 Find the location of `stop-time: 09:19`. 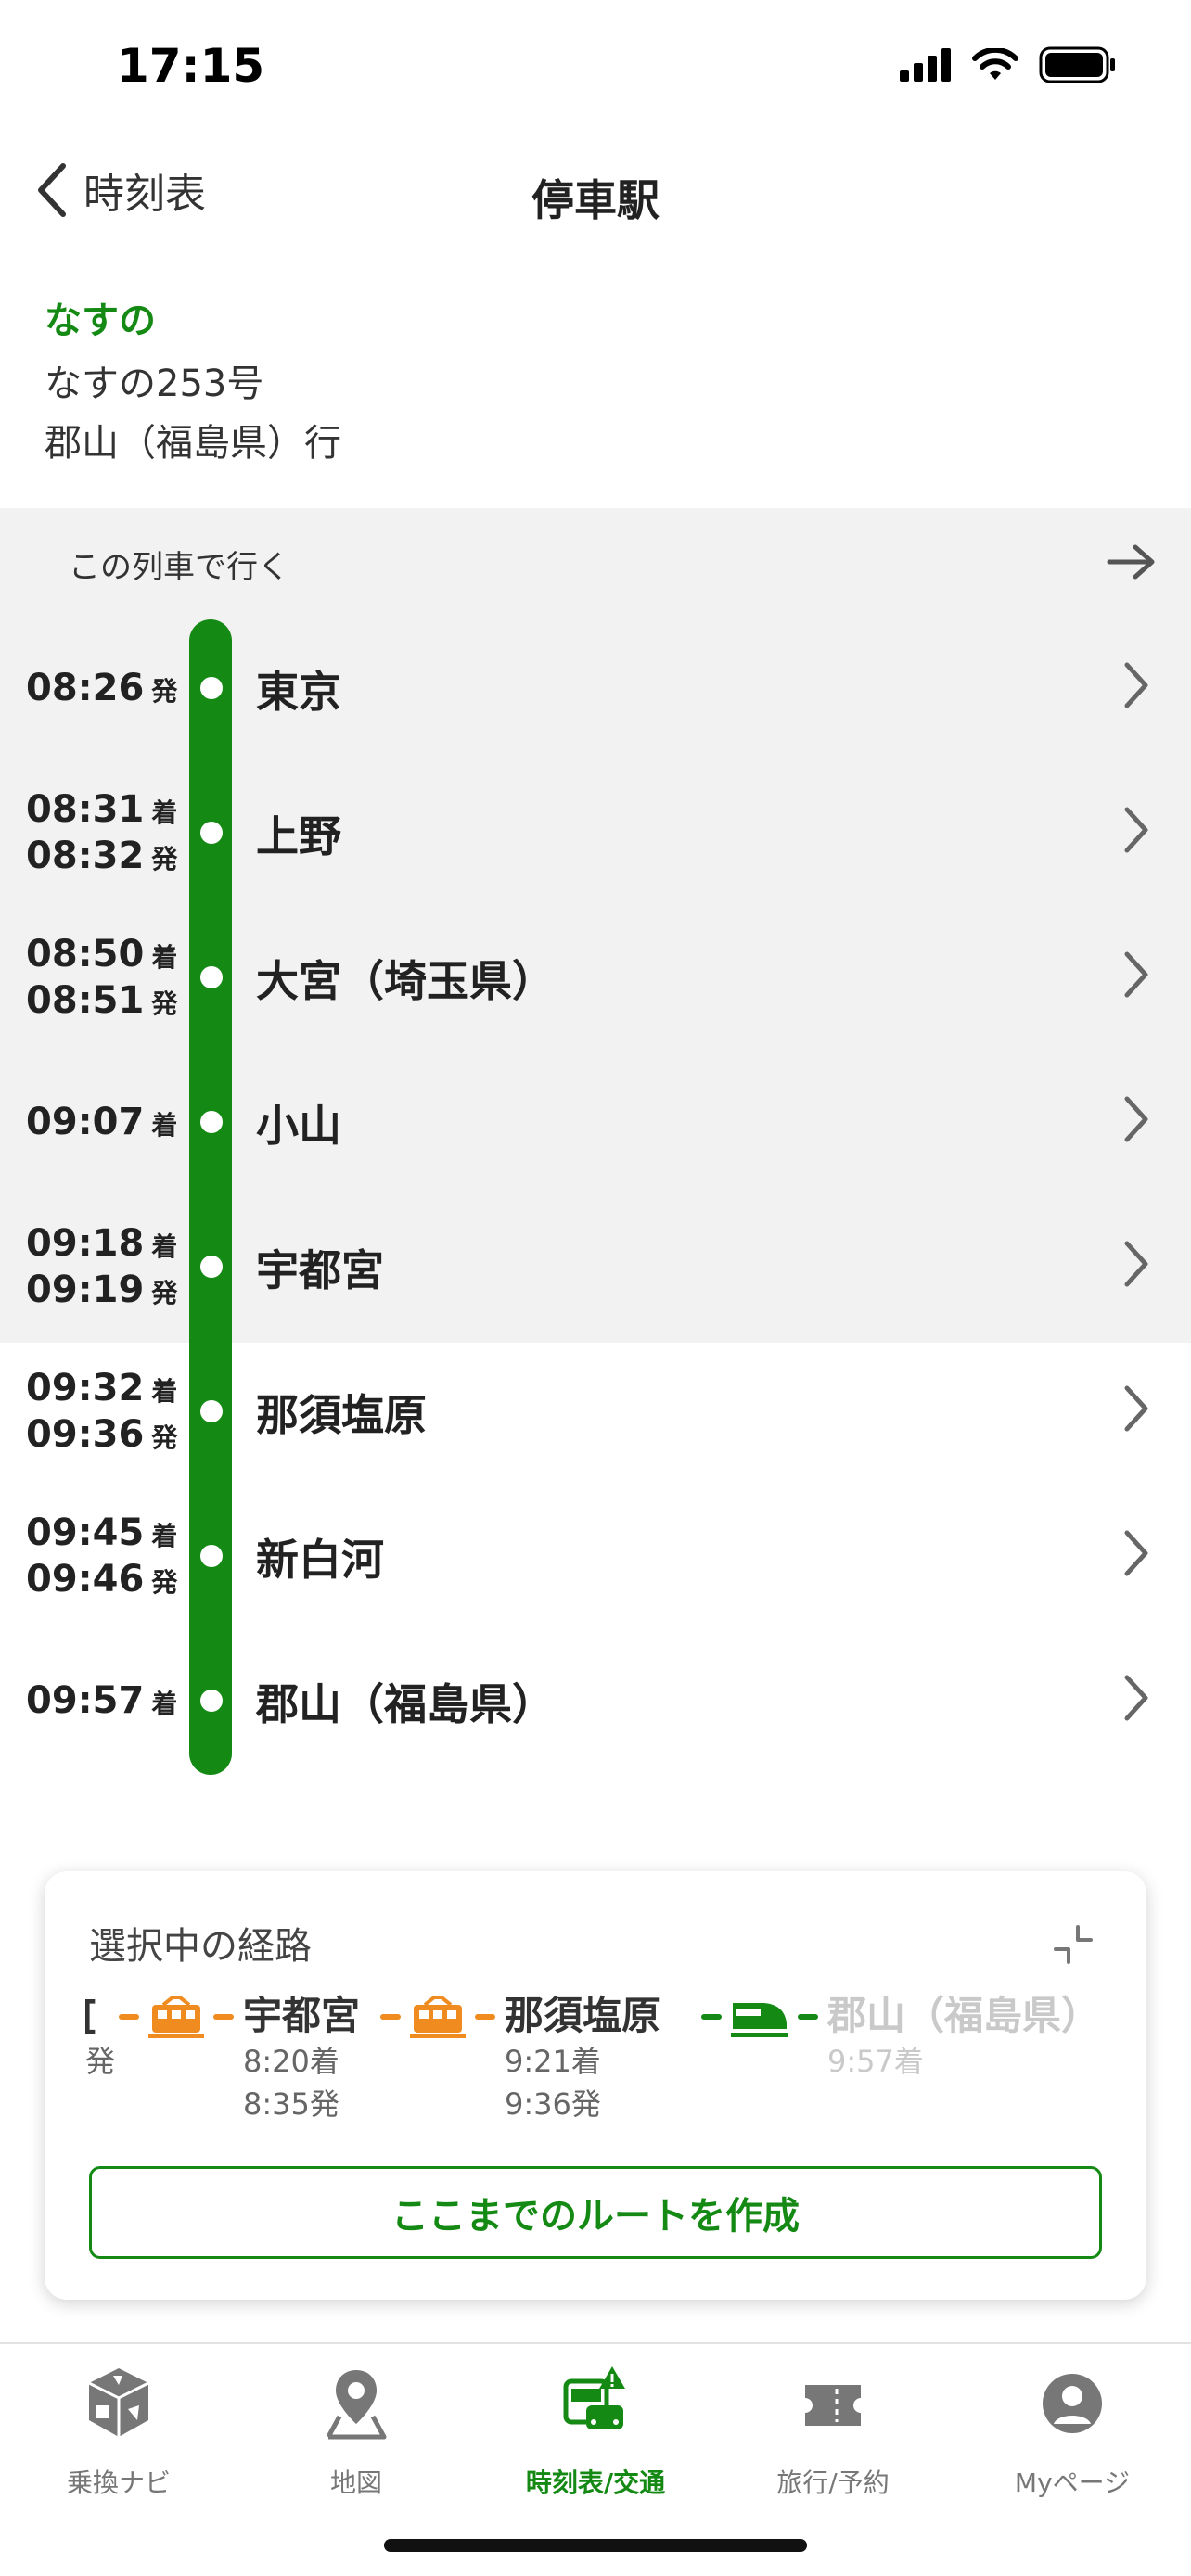

stop-time: 09:19 is located at coordinates (85, 1290).